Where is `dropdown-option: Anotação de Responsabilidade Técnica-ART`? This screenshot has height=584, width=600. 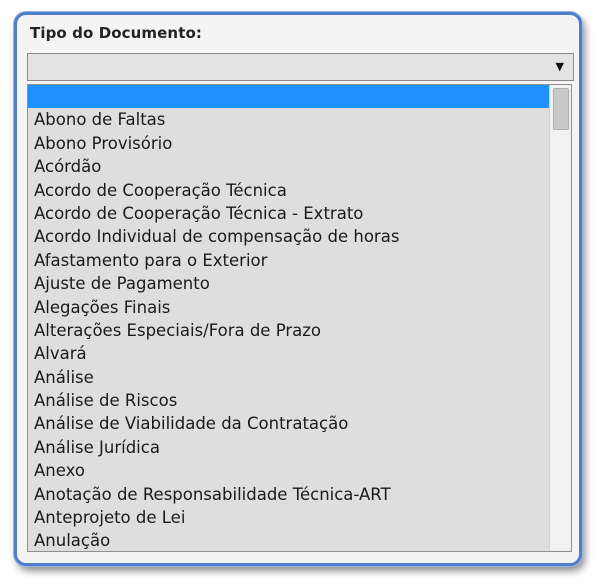 dropdown-option: Anotação de Responsabilidade Técnica-ART is located at coordinates (289, 494).